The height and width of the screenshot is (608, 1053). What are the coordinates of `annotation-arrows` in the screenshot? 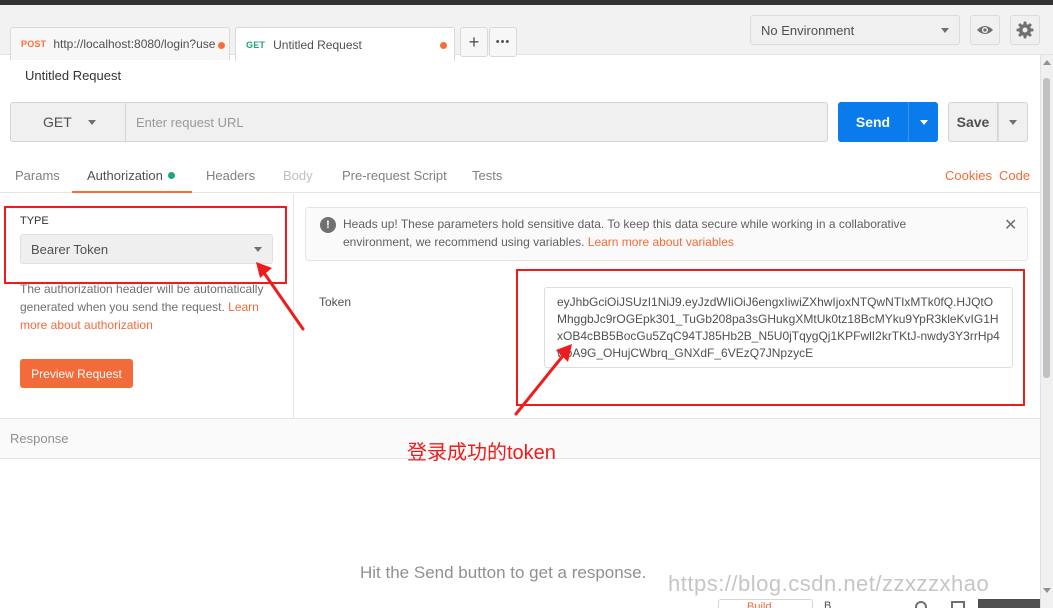 It's located at (414, 339).